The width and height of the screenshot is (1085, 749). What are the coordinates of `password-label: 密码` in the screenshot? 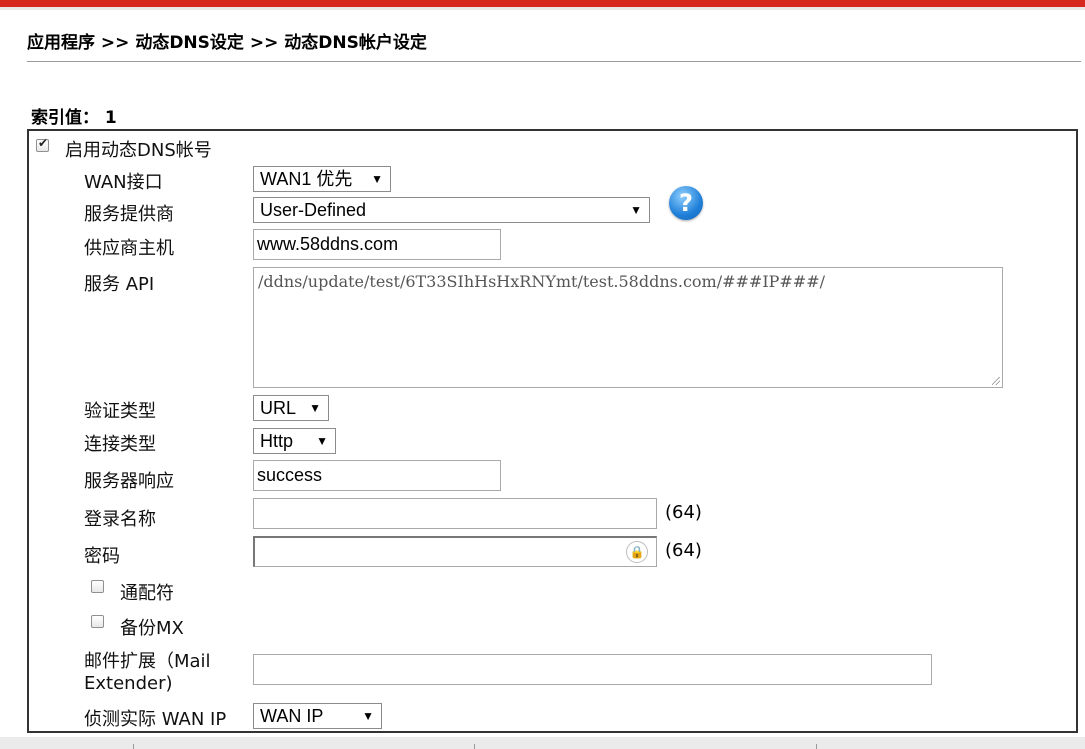 It's located at (102, 556).